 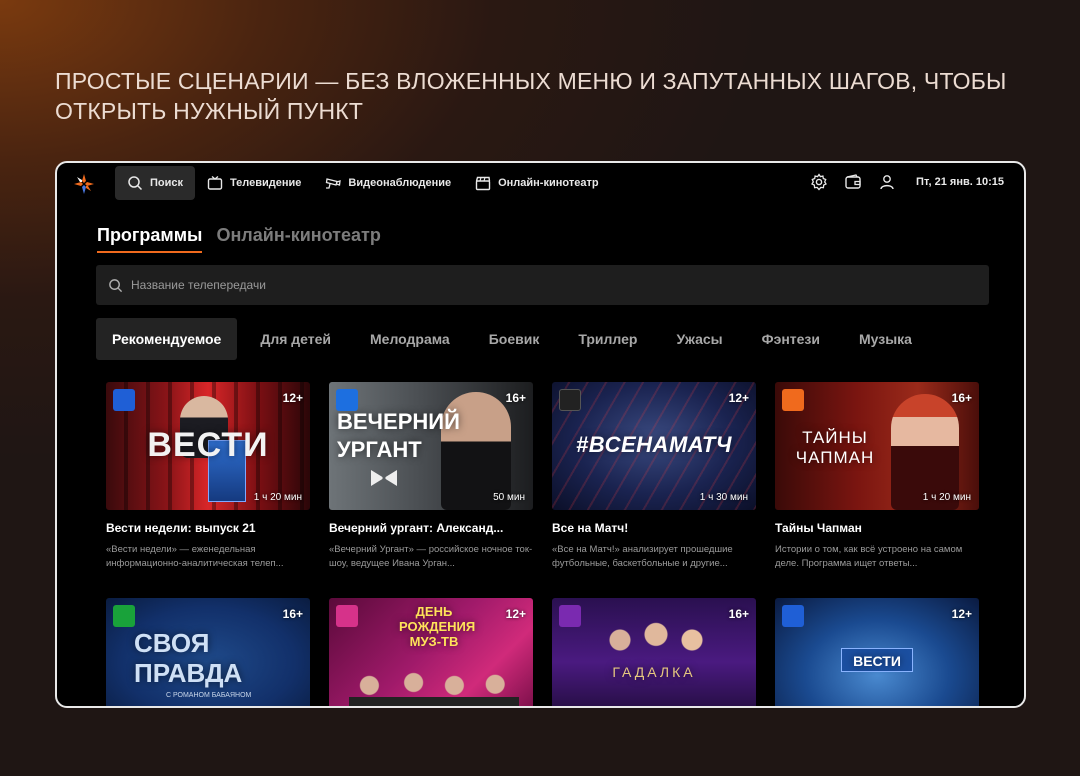 What do you see at coordinates (723, 497) in the screenshot?
I see `duration: 1 ч 30 мин` at bounding box center [723, 497].